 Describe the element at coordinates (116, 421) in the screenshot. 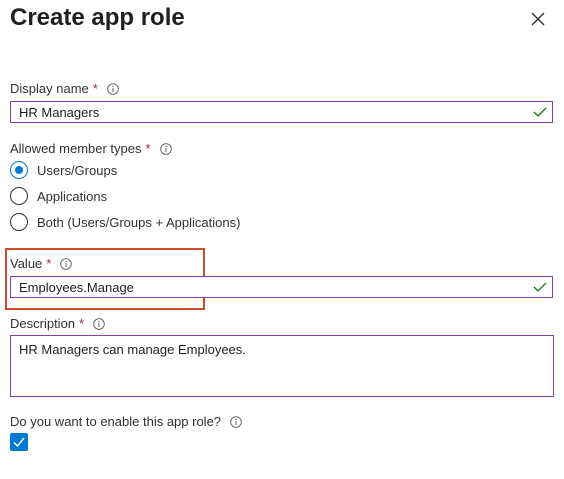

I see `enable-label-text: Do you want to enable this app role?` at that location.